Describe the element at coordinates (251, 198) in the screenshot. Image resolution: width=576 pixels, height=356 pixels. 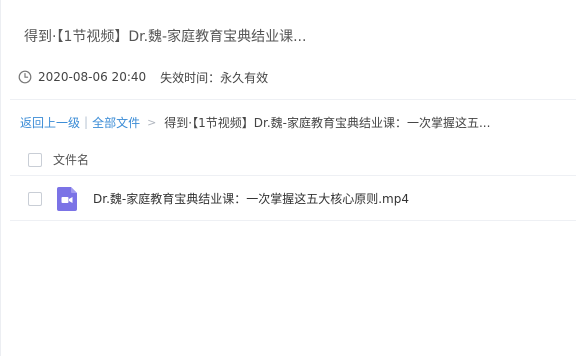
I see `file-name: Dr.魏-家庭教育宝典结业课：一次掌握这五大核心原则.mp4` at that location.